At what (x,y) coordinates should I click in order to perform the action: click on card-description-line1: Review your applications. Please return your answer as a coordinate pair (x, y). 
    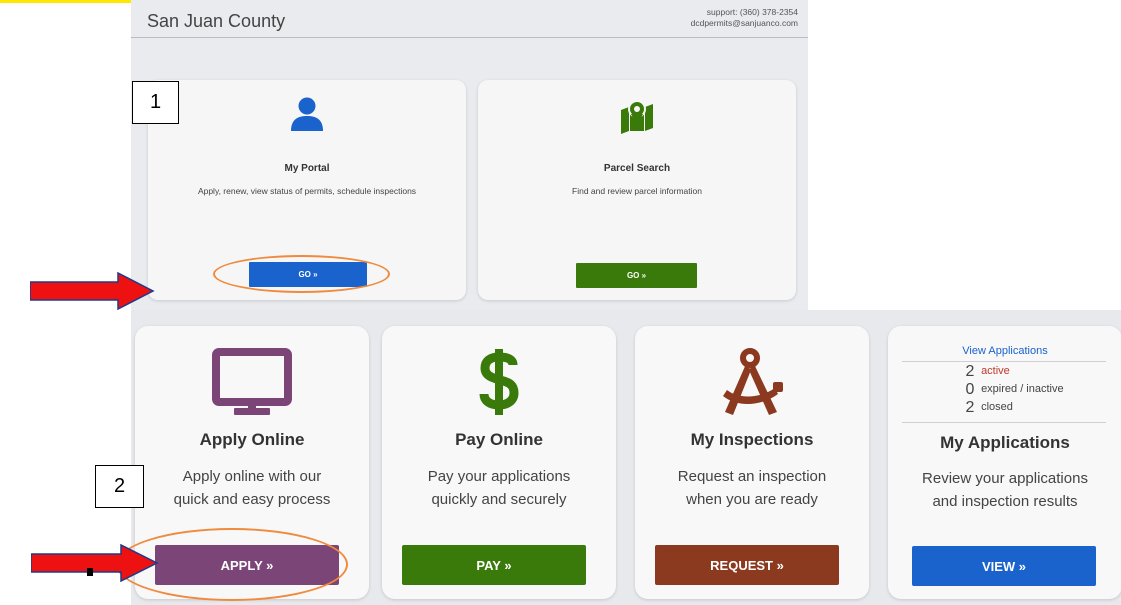
    Looking at the image, I should click on (1005, 478).